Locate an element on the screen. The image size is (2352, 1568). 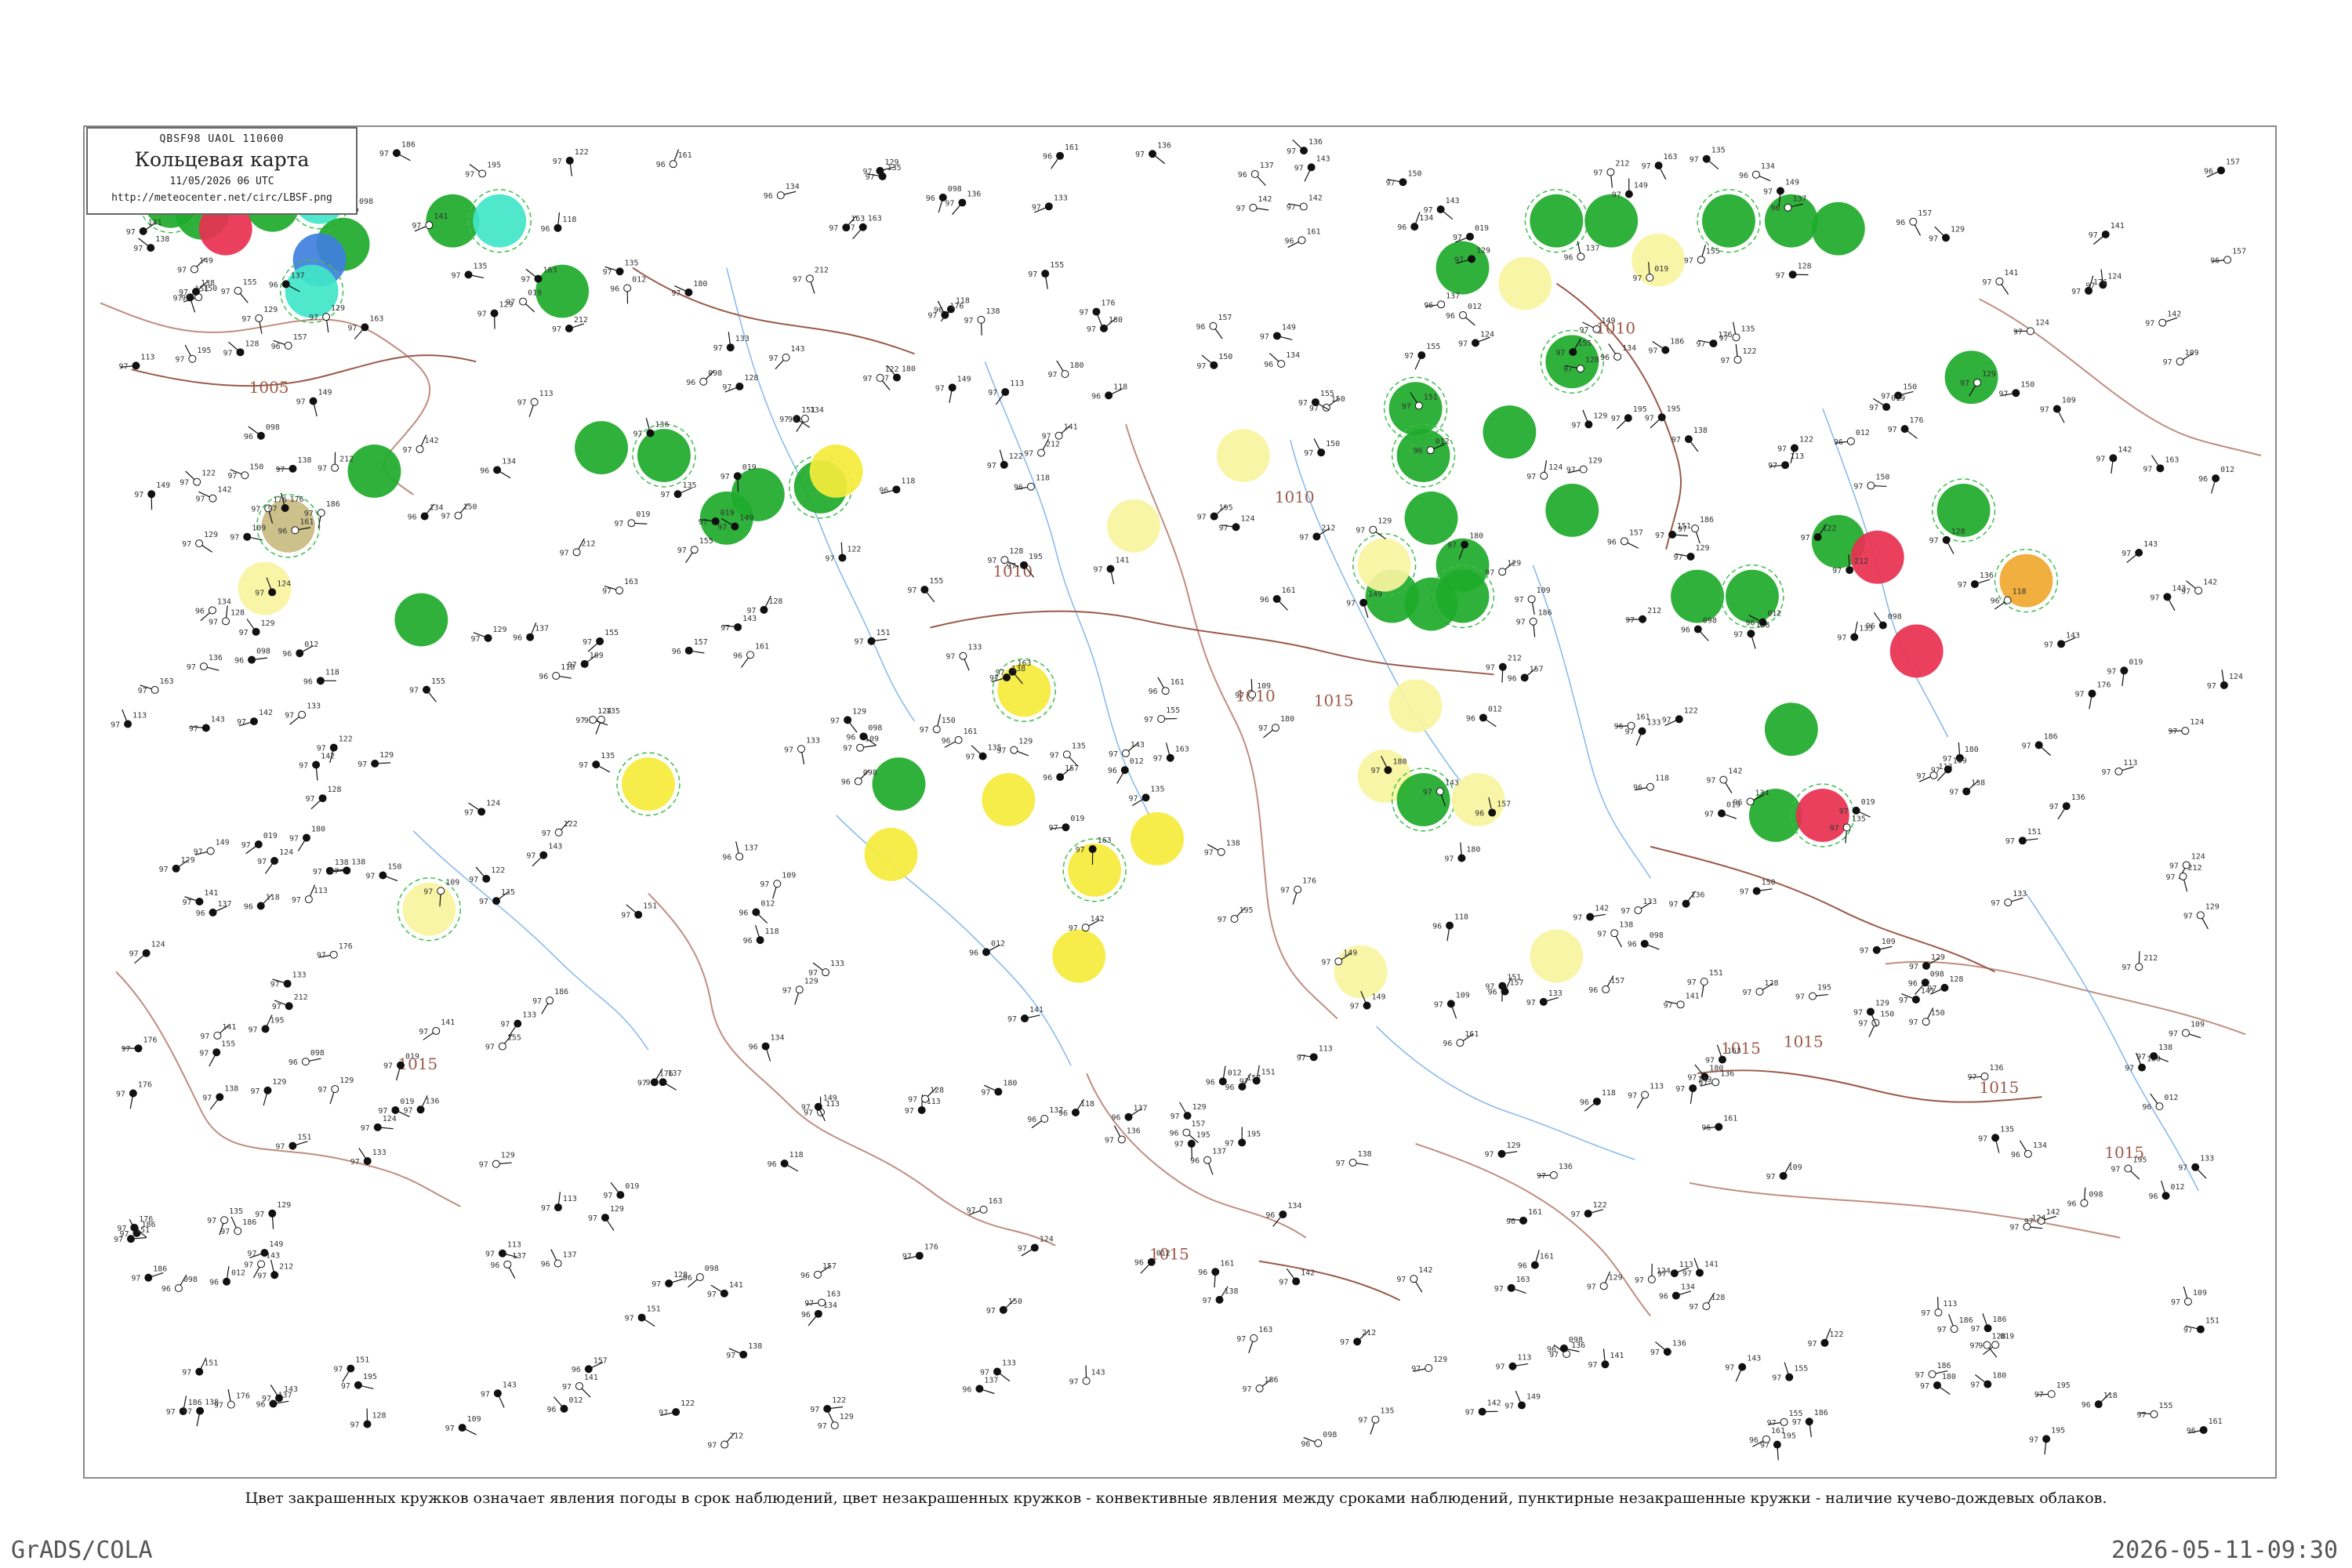
station-plot: 97109 is located at coordinates (463, 1425).